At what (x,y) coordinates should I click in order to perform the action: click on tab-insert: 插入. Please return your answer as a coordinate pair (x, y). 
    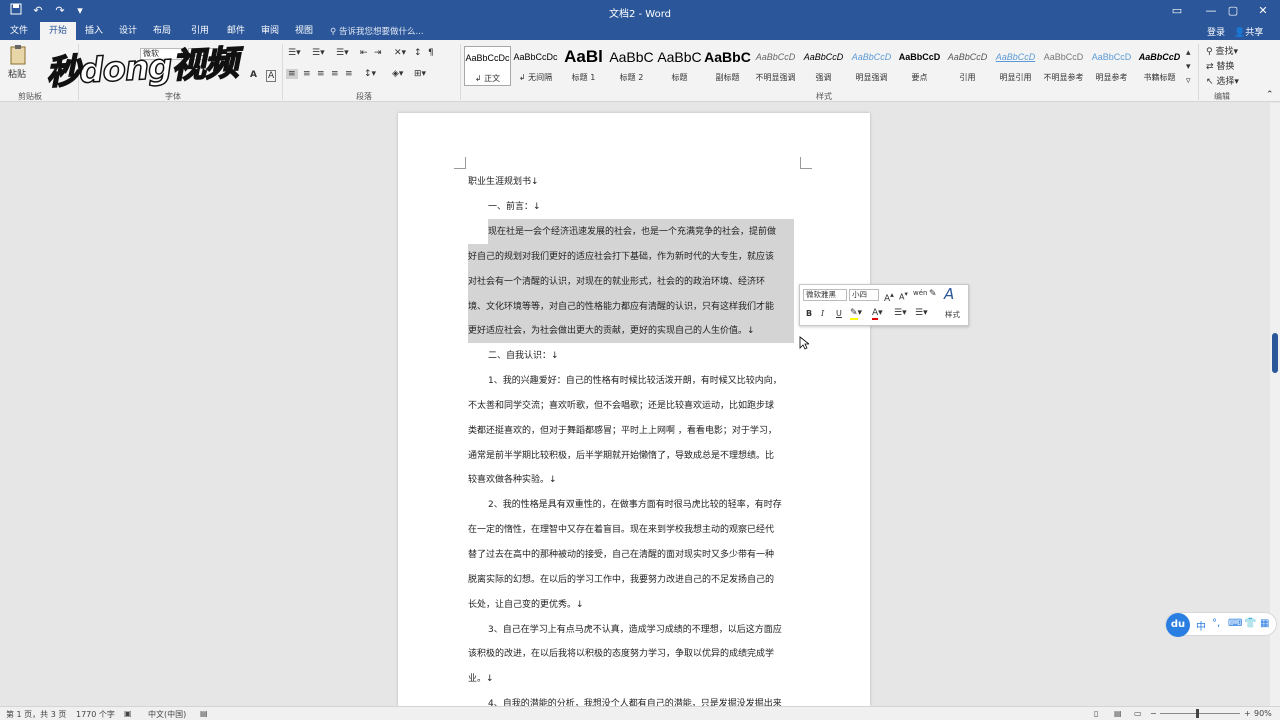
    Looking at the image, I should click on (94, 31).